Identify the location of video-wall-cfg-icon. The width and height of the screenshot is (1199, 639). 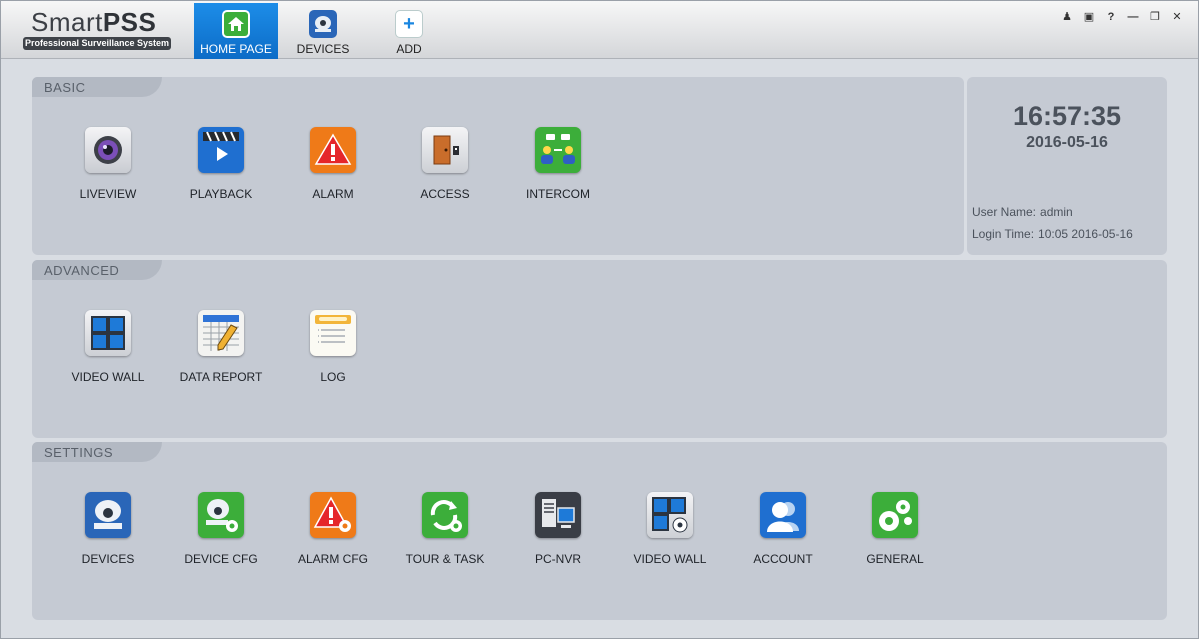
(670, 515).